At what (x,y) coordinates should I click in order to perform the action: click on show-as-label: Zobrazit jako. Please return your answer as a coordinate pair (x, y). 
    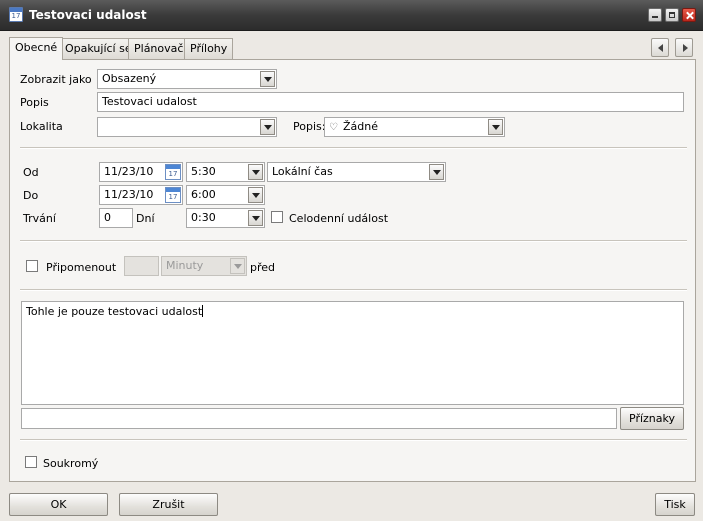
    Looking at the image, I should click on (56, 79).